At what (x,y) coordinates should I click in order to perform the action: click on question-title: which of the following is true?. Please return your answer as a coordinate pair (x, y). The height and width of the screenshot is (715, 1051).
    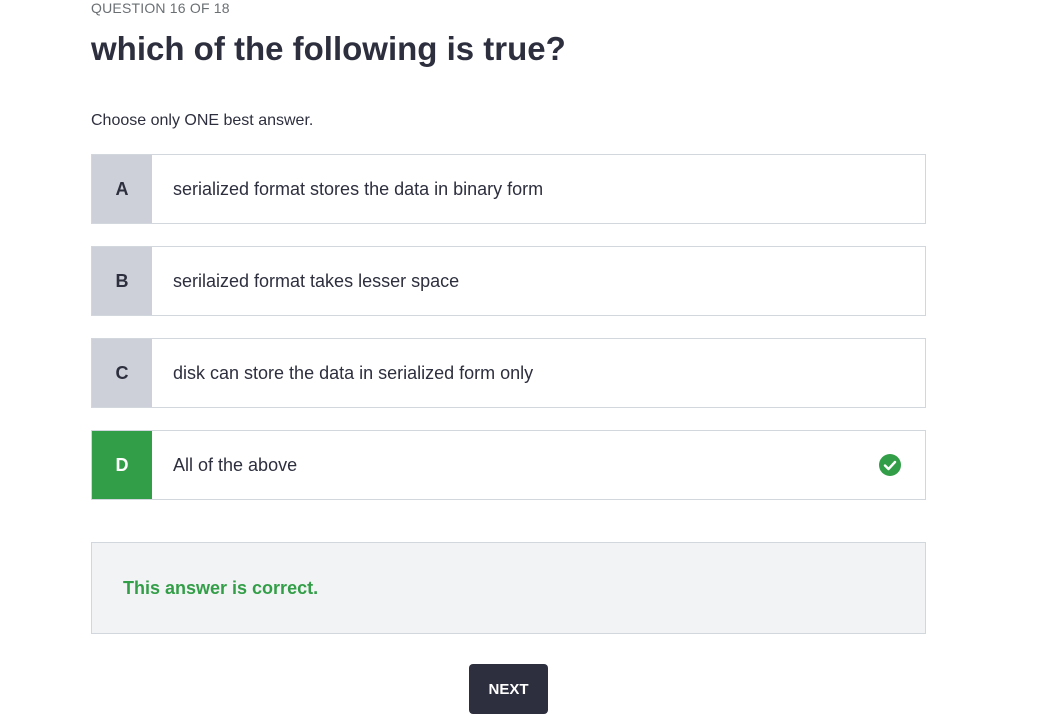
    Looking at the image, I should click on (328, 48).